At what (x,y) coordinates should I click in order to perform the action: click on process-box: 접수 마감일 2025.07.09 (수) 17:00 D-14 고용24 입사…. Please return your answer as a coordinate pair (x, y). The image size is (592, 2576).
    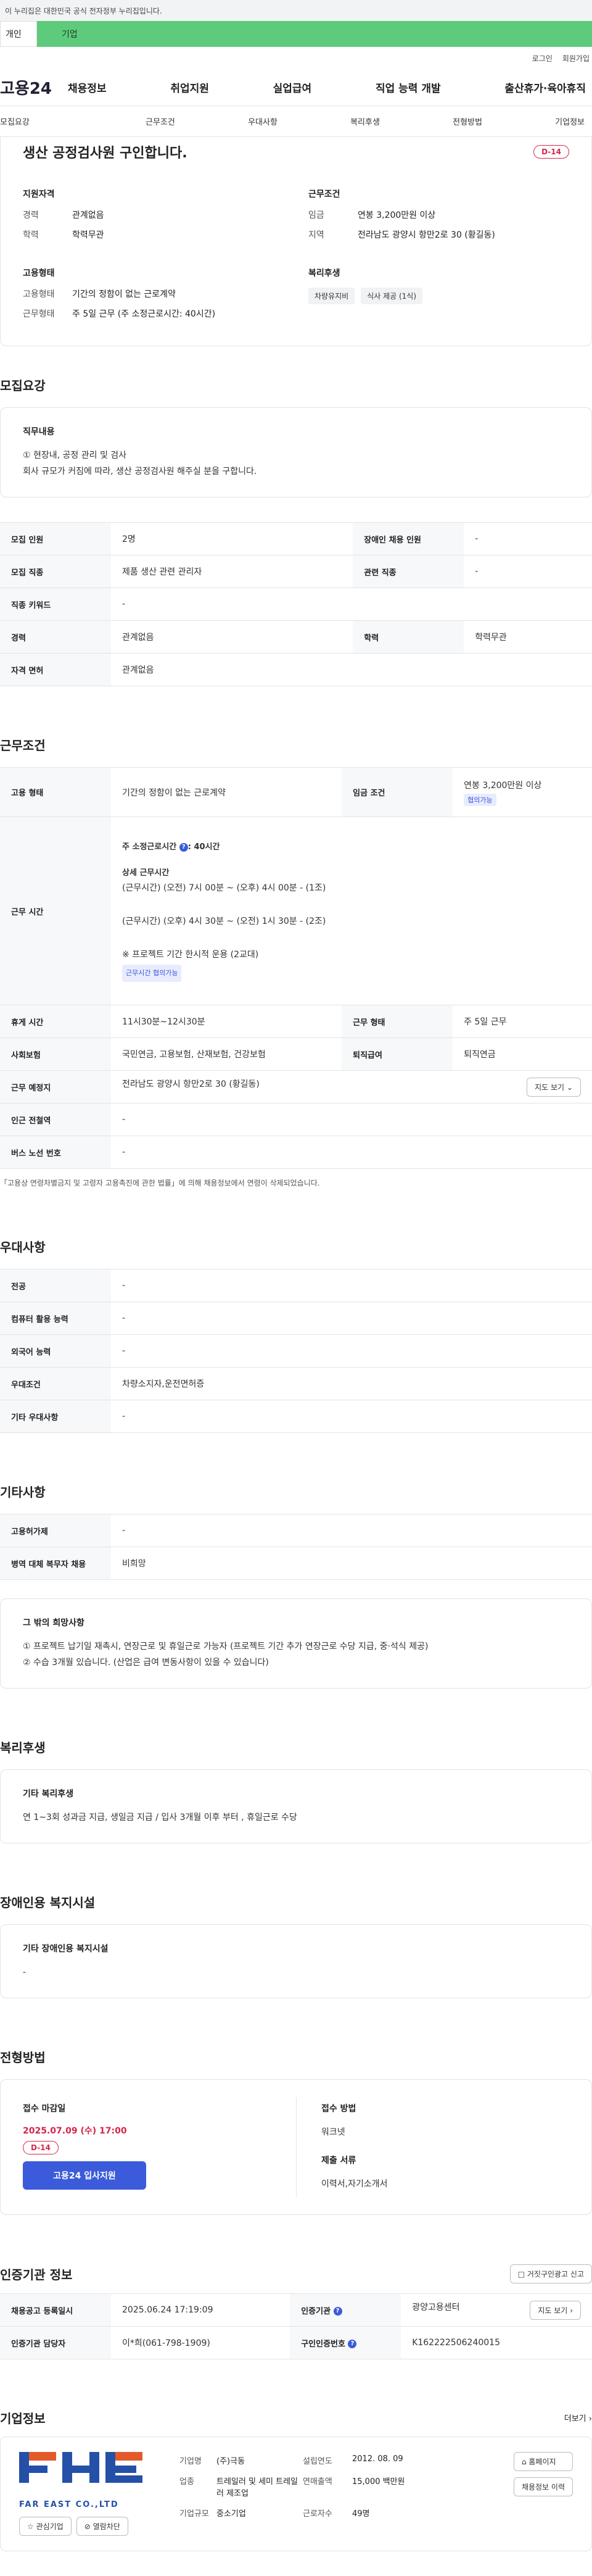
    Looking at the image, I should click on (296, 2147).